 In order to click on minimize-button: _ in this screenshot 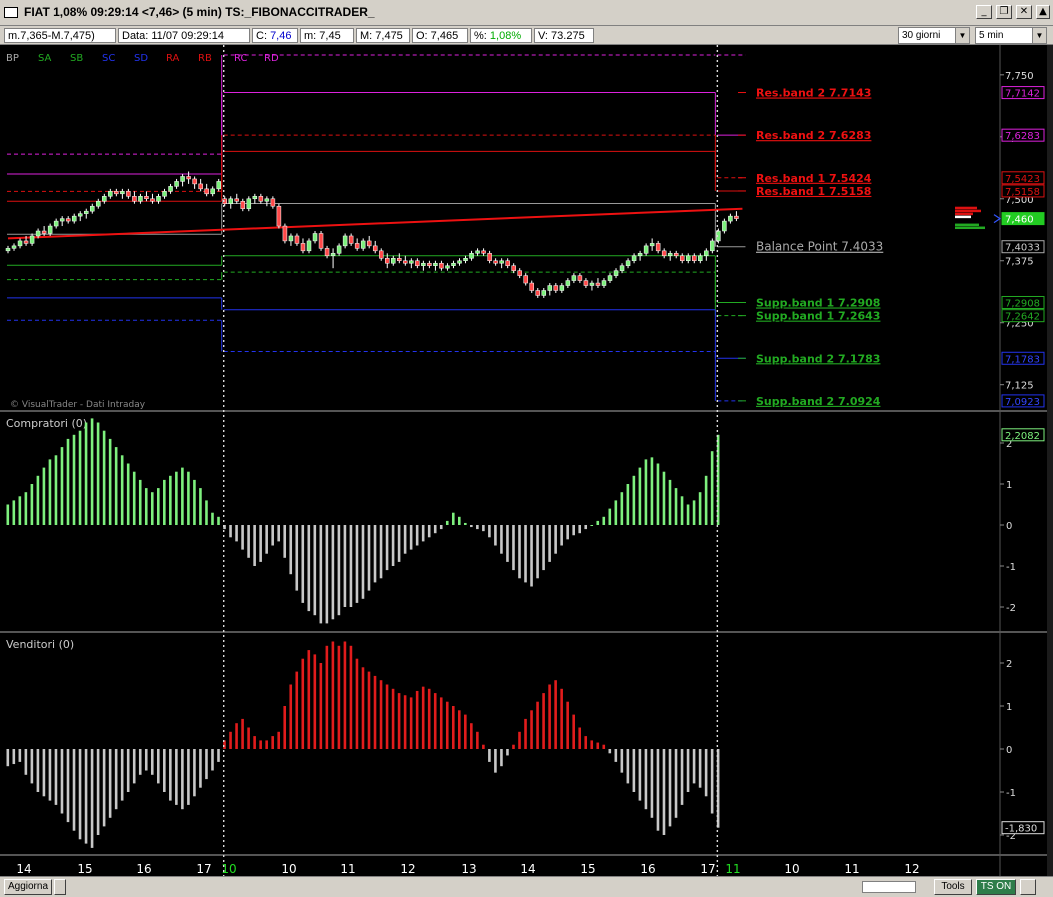, I will do `click(984, 12)`.